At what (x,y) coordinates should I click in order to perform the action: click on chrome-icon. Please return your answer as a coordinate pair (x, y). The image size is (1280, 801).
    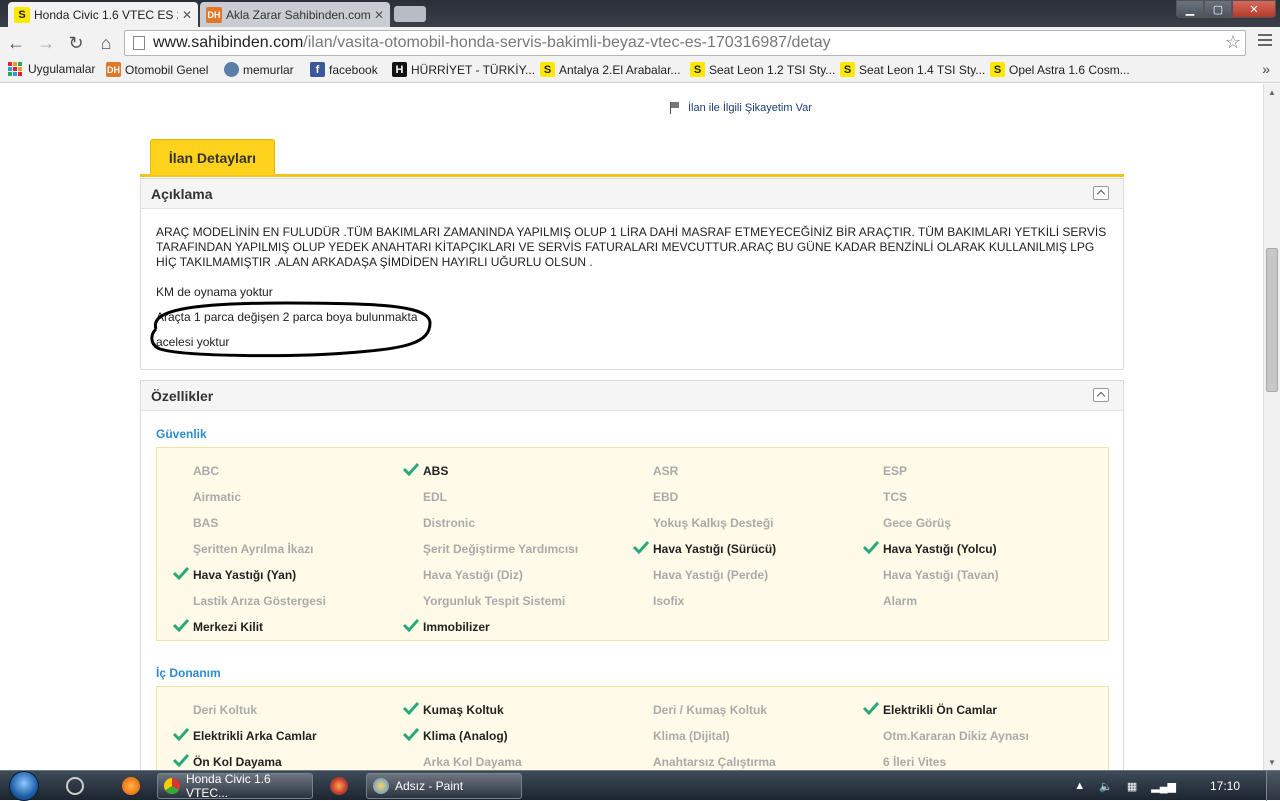
    Looking at the image, I should click on (172, 786).